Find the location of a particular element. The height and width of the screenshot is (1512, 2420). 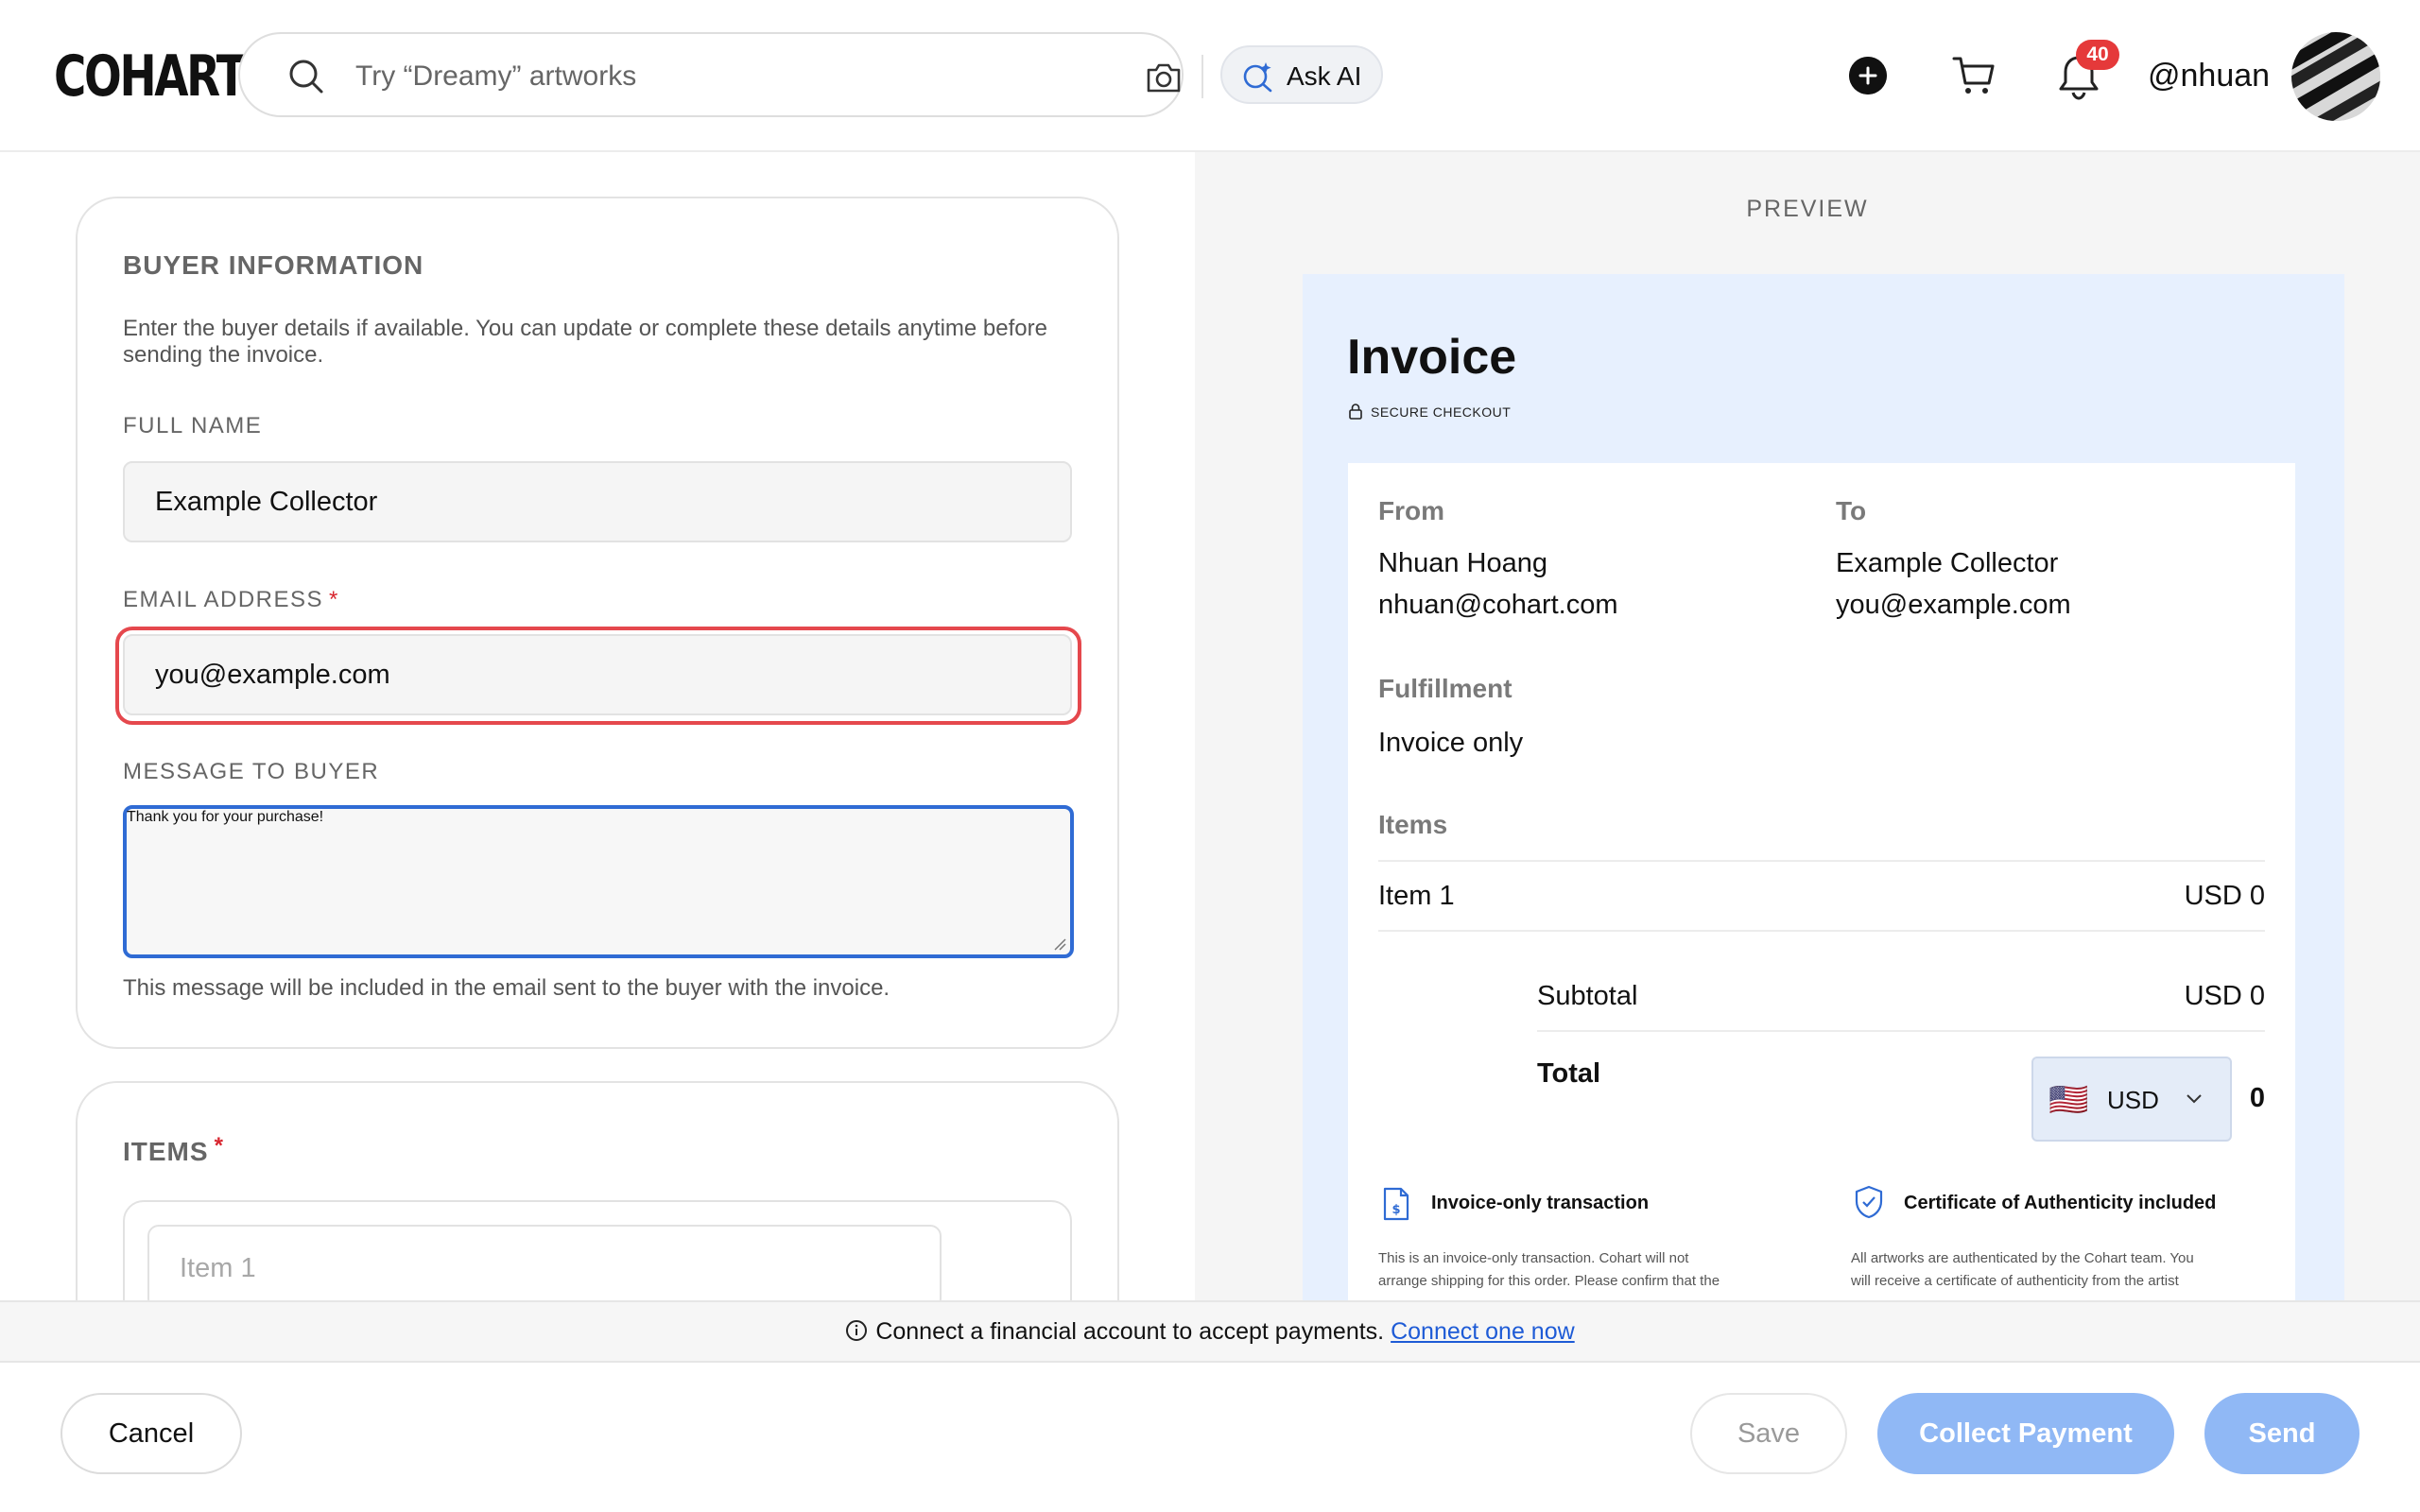

items-title: ITEMS * is located at coordinates (173, 1149).